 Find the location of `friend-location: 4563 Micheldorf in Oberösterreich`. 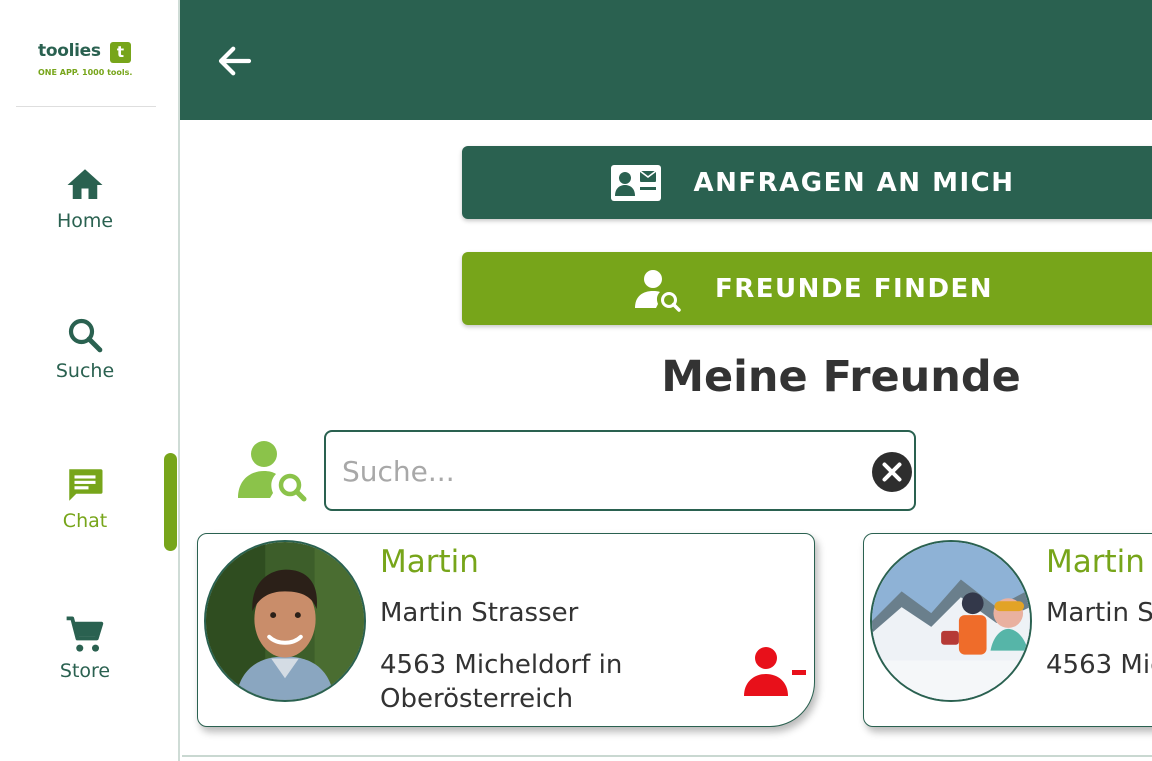

friend-location: 4563 Micheldorf in Oberösterreich is located at coordinates (501, 682).